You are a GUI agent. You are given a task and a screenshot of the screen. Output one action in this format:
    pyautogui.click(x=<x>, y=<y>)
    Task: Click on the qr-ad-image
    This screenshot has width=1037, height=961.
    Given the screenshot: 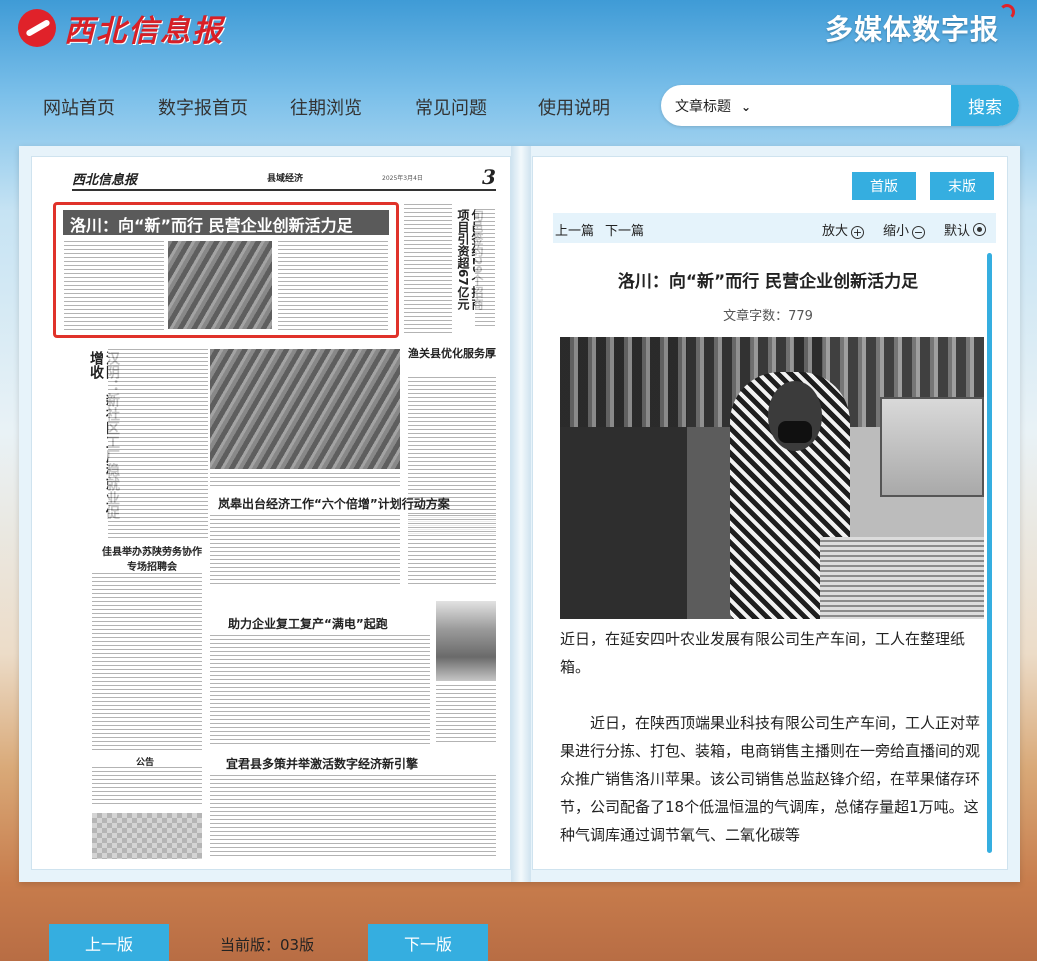 What is the action you would take?
    pyautogui.click(x=147, y=836)
    